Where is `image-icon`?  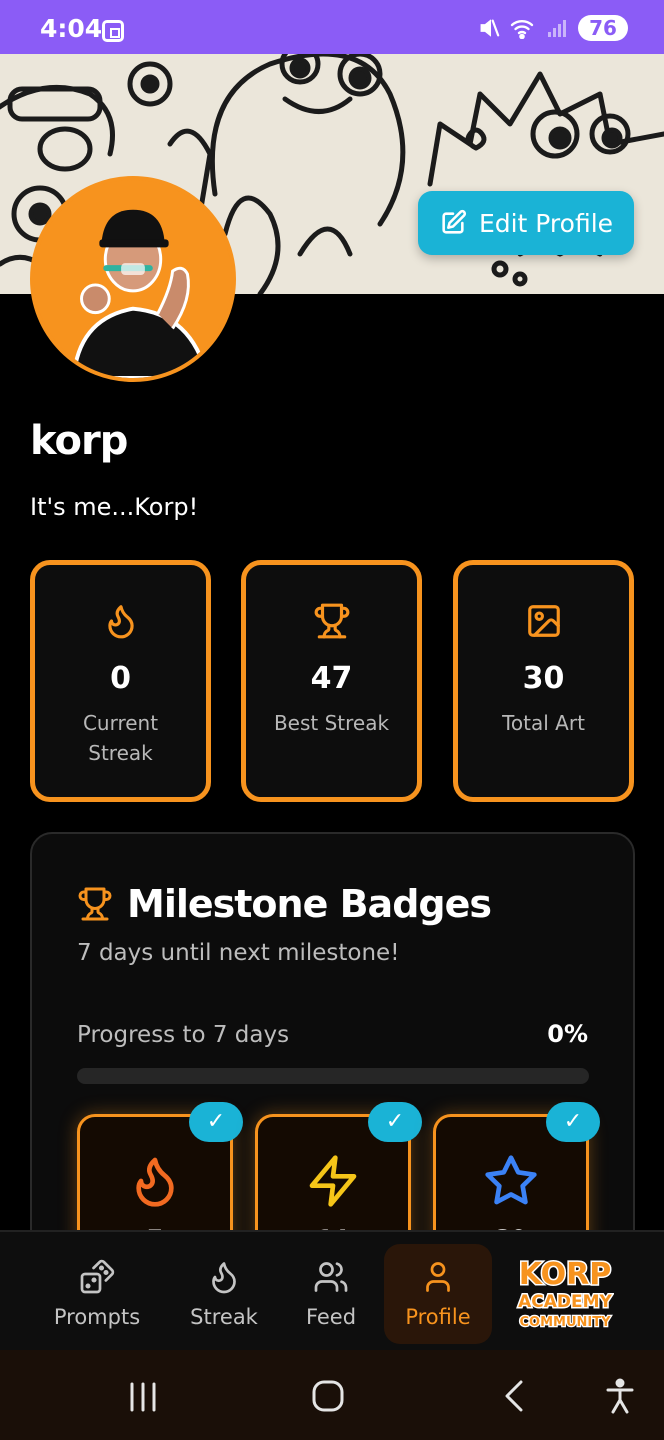 image-icon is located at coordinates (543, 621).